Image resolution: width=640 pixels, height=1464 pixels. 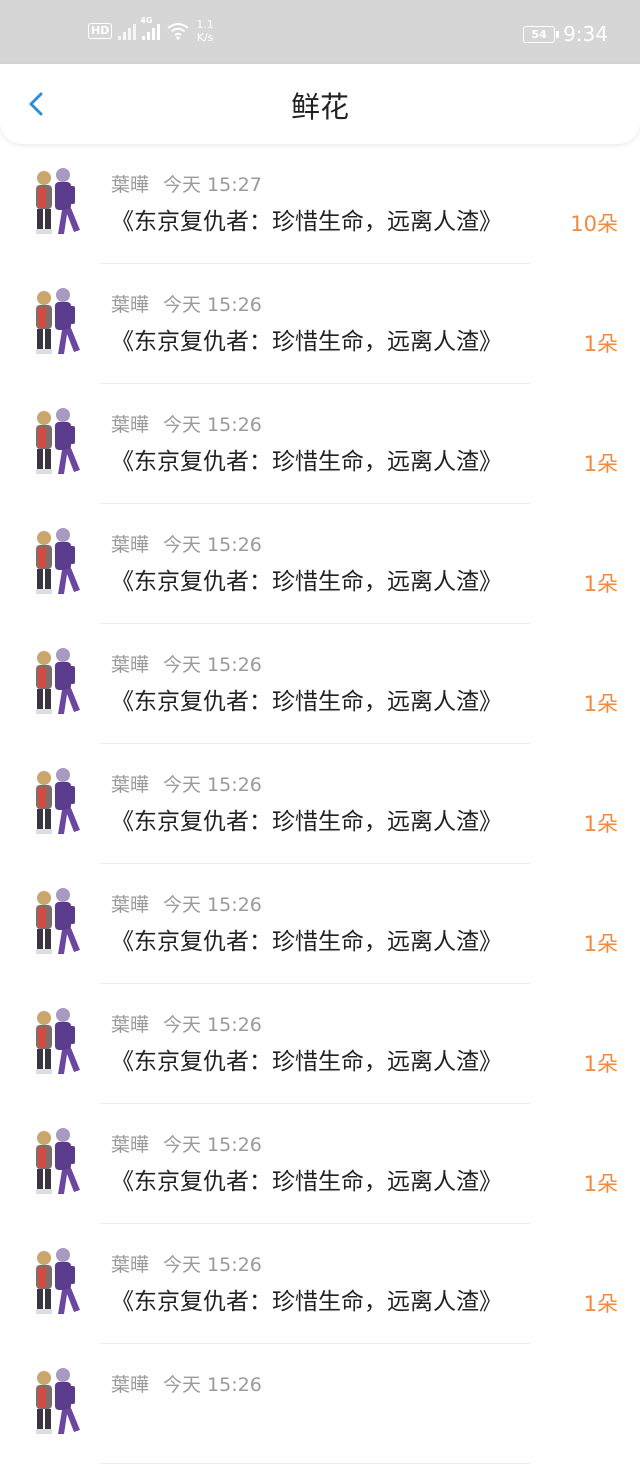 I want to click on nav-bar: 鲜花, so click(x=320, y=104).